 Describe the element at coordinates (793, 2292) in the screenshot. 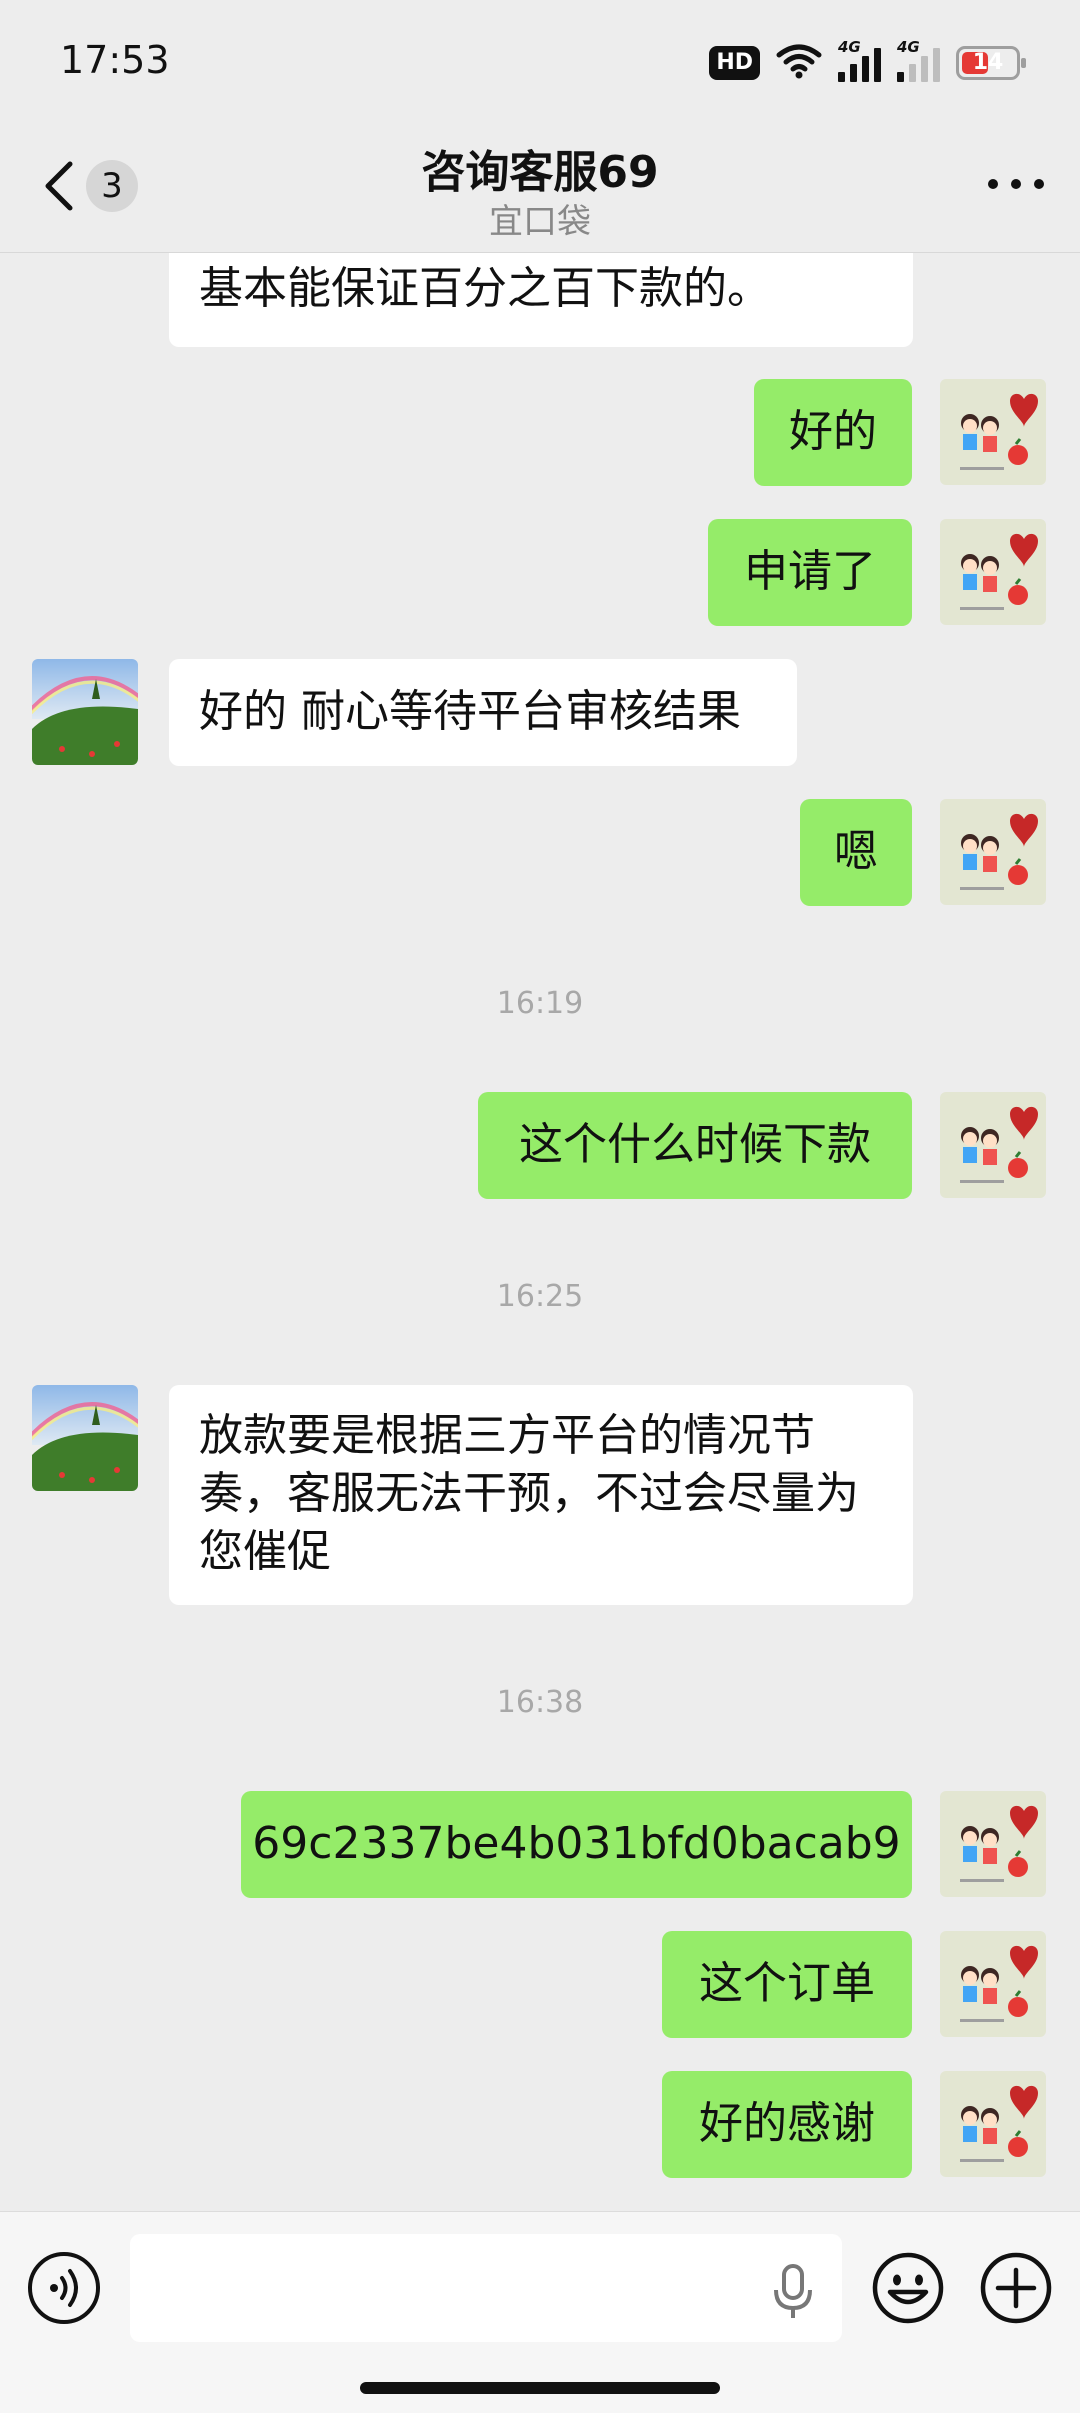

I see `microphone-icon` at that location.